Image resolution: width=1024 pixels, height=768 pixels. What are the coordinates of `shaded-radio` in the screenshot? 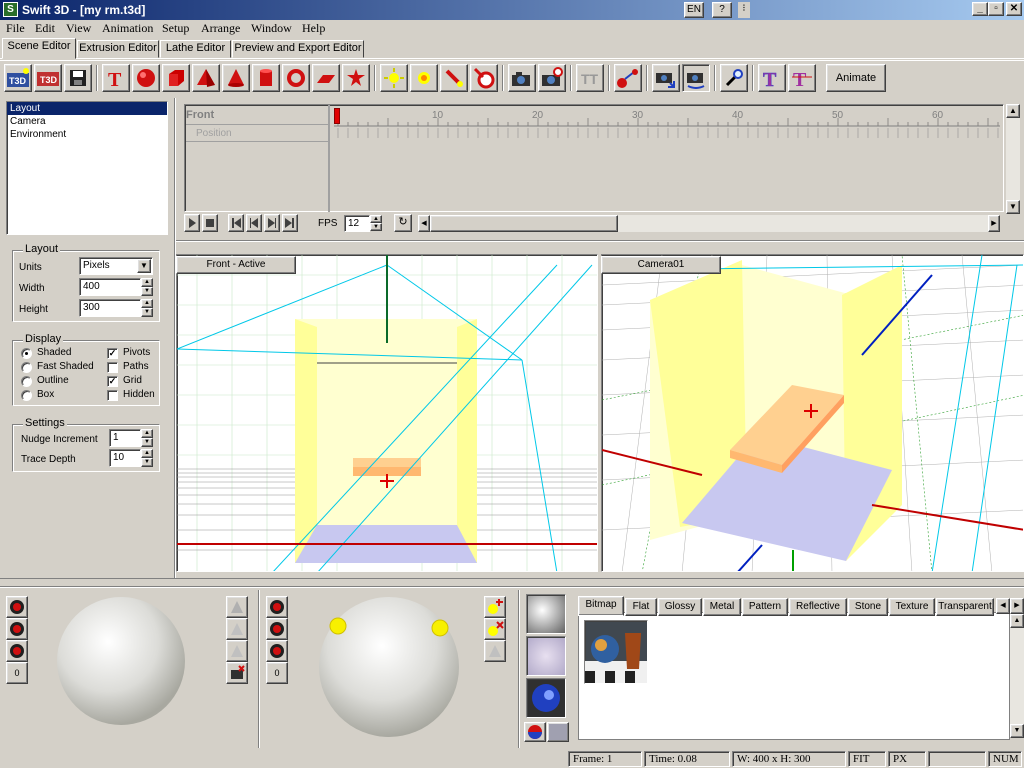 It's located at (26, 353).